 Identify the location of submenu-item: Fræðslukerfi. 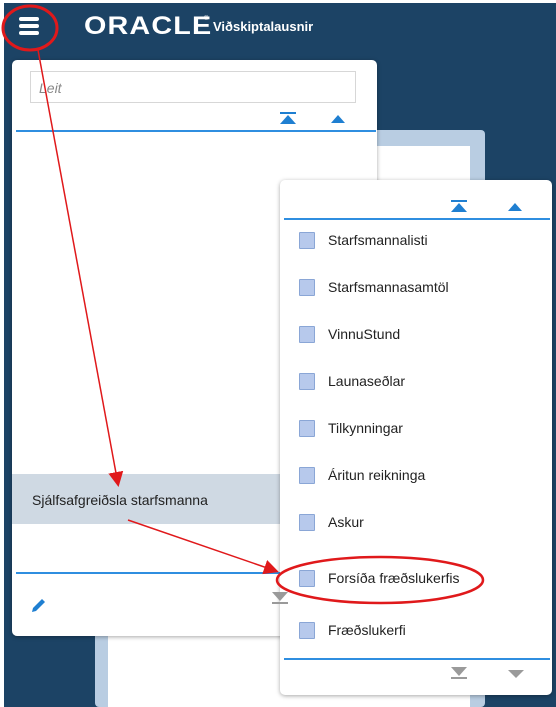
(416, 631).